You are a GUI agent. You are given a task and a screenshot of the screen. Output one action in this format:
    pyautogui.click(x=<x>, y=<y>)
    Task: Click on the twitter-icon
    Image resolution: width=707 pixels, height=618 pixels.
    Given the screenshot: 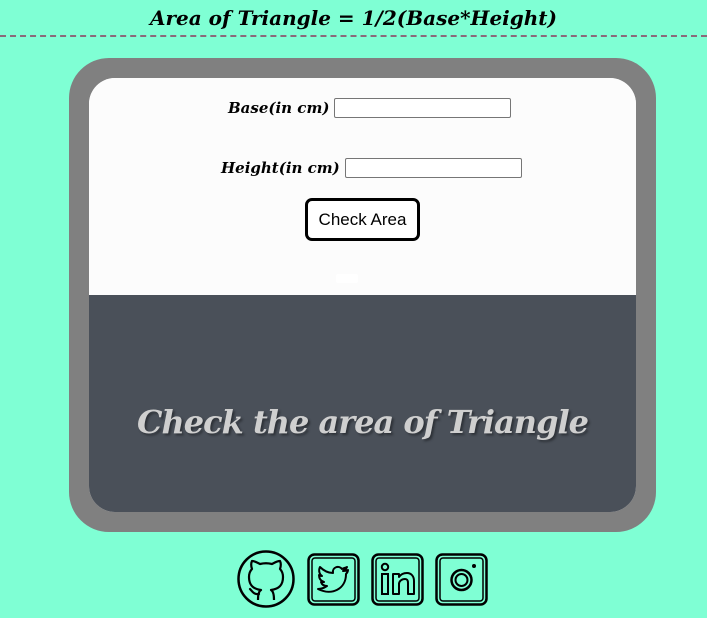 What is the action you would take?
    pyautogui.click(x=333, y=579)
    